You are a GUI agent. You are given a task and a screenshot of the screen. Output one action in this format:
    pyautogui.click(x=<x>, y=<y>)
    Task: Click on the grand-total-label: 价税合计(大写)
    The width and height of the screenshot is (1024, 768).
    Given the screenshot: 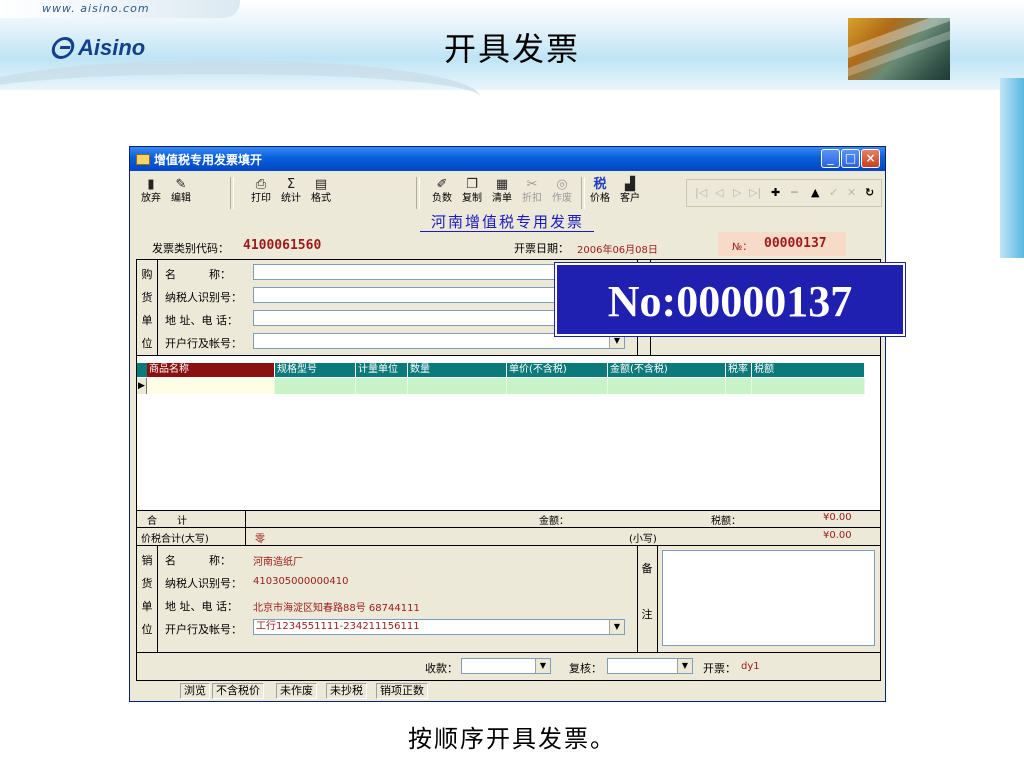 What is the action you would take?
    pyautogui.click(x=175, y=539)
    